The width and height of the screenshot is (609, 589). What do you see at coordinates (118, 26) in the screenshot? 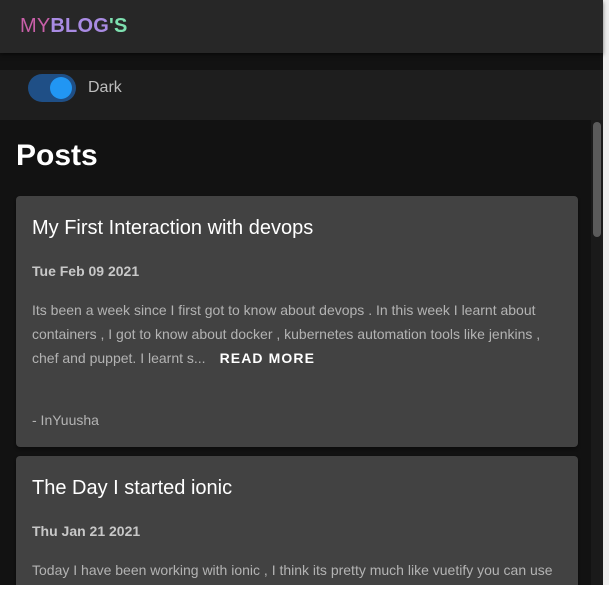
I see `brand-suffix: 'S` at bounding box center [118, 26].